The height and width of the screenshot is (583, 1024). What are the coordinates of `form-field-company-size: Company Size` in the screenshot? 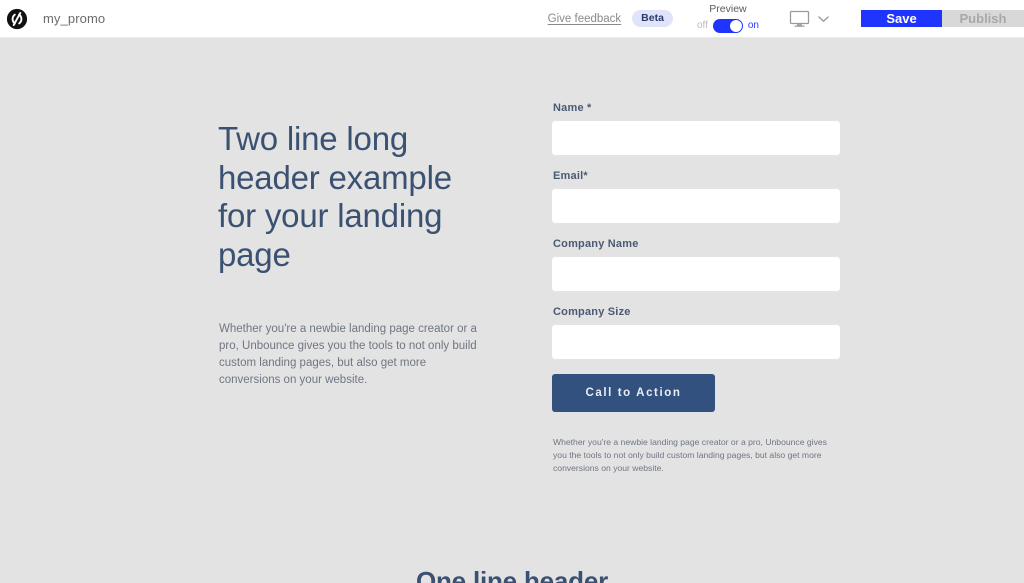 It's located at (696, 332).